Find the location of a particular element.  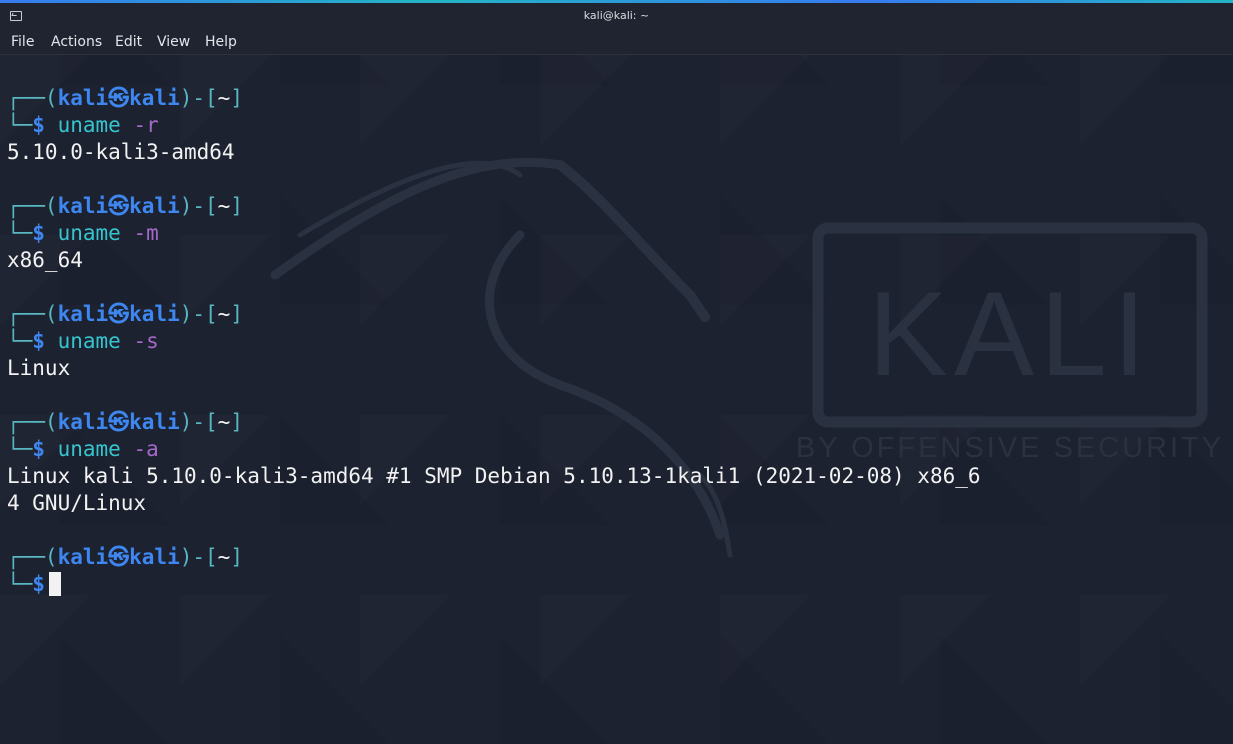

command-output: x86_64 is located at coordinates (45, 260).